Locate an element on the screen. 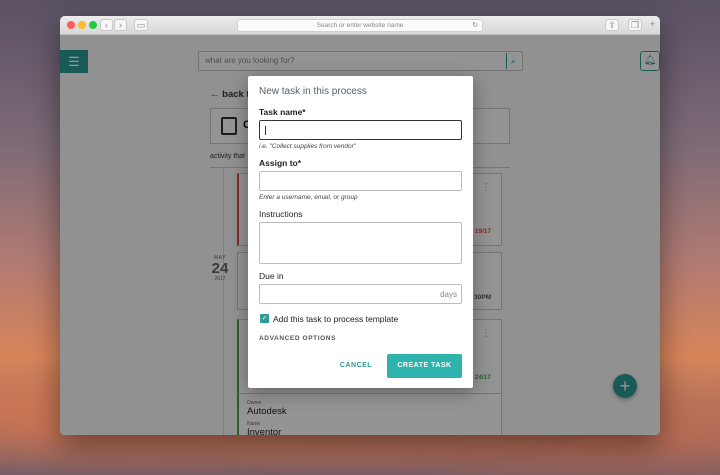 The height and width of the screenshot is (475, 720). due-in-input: days is located at coordinates (360, 294).